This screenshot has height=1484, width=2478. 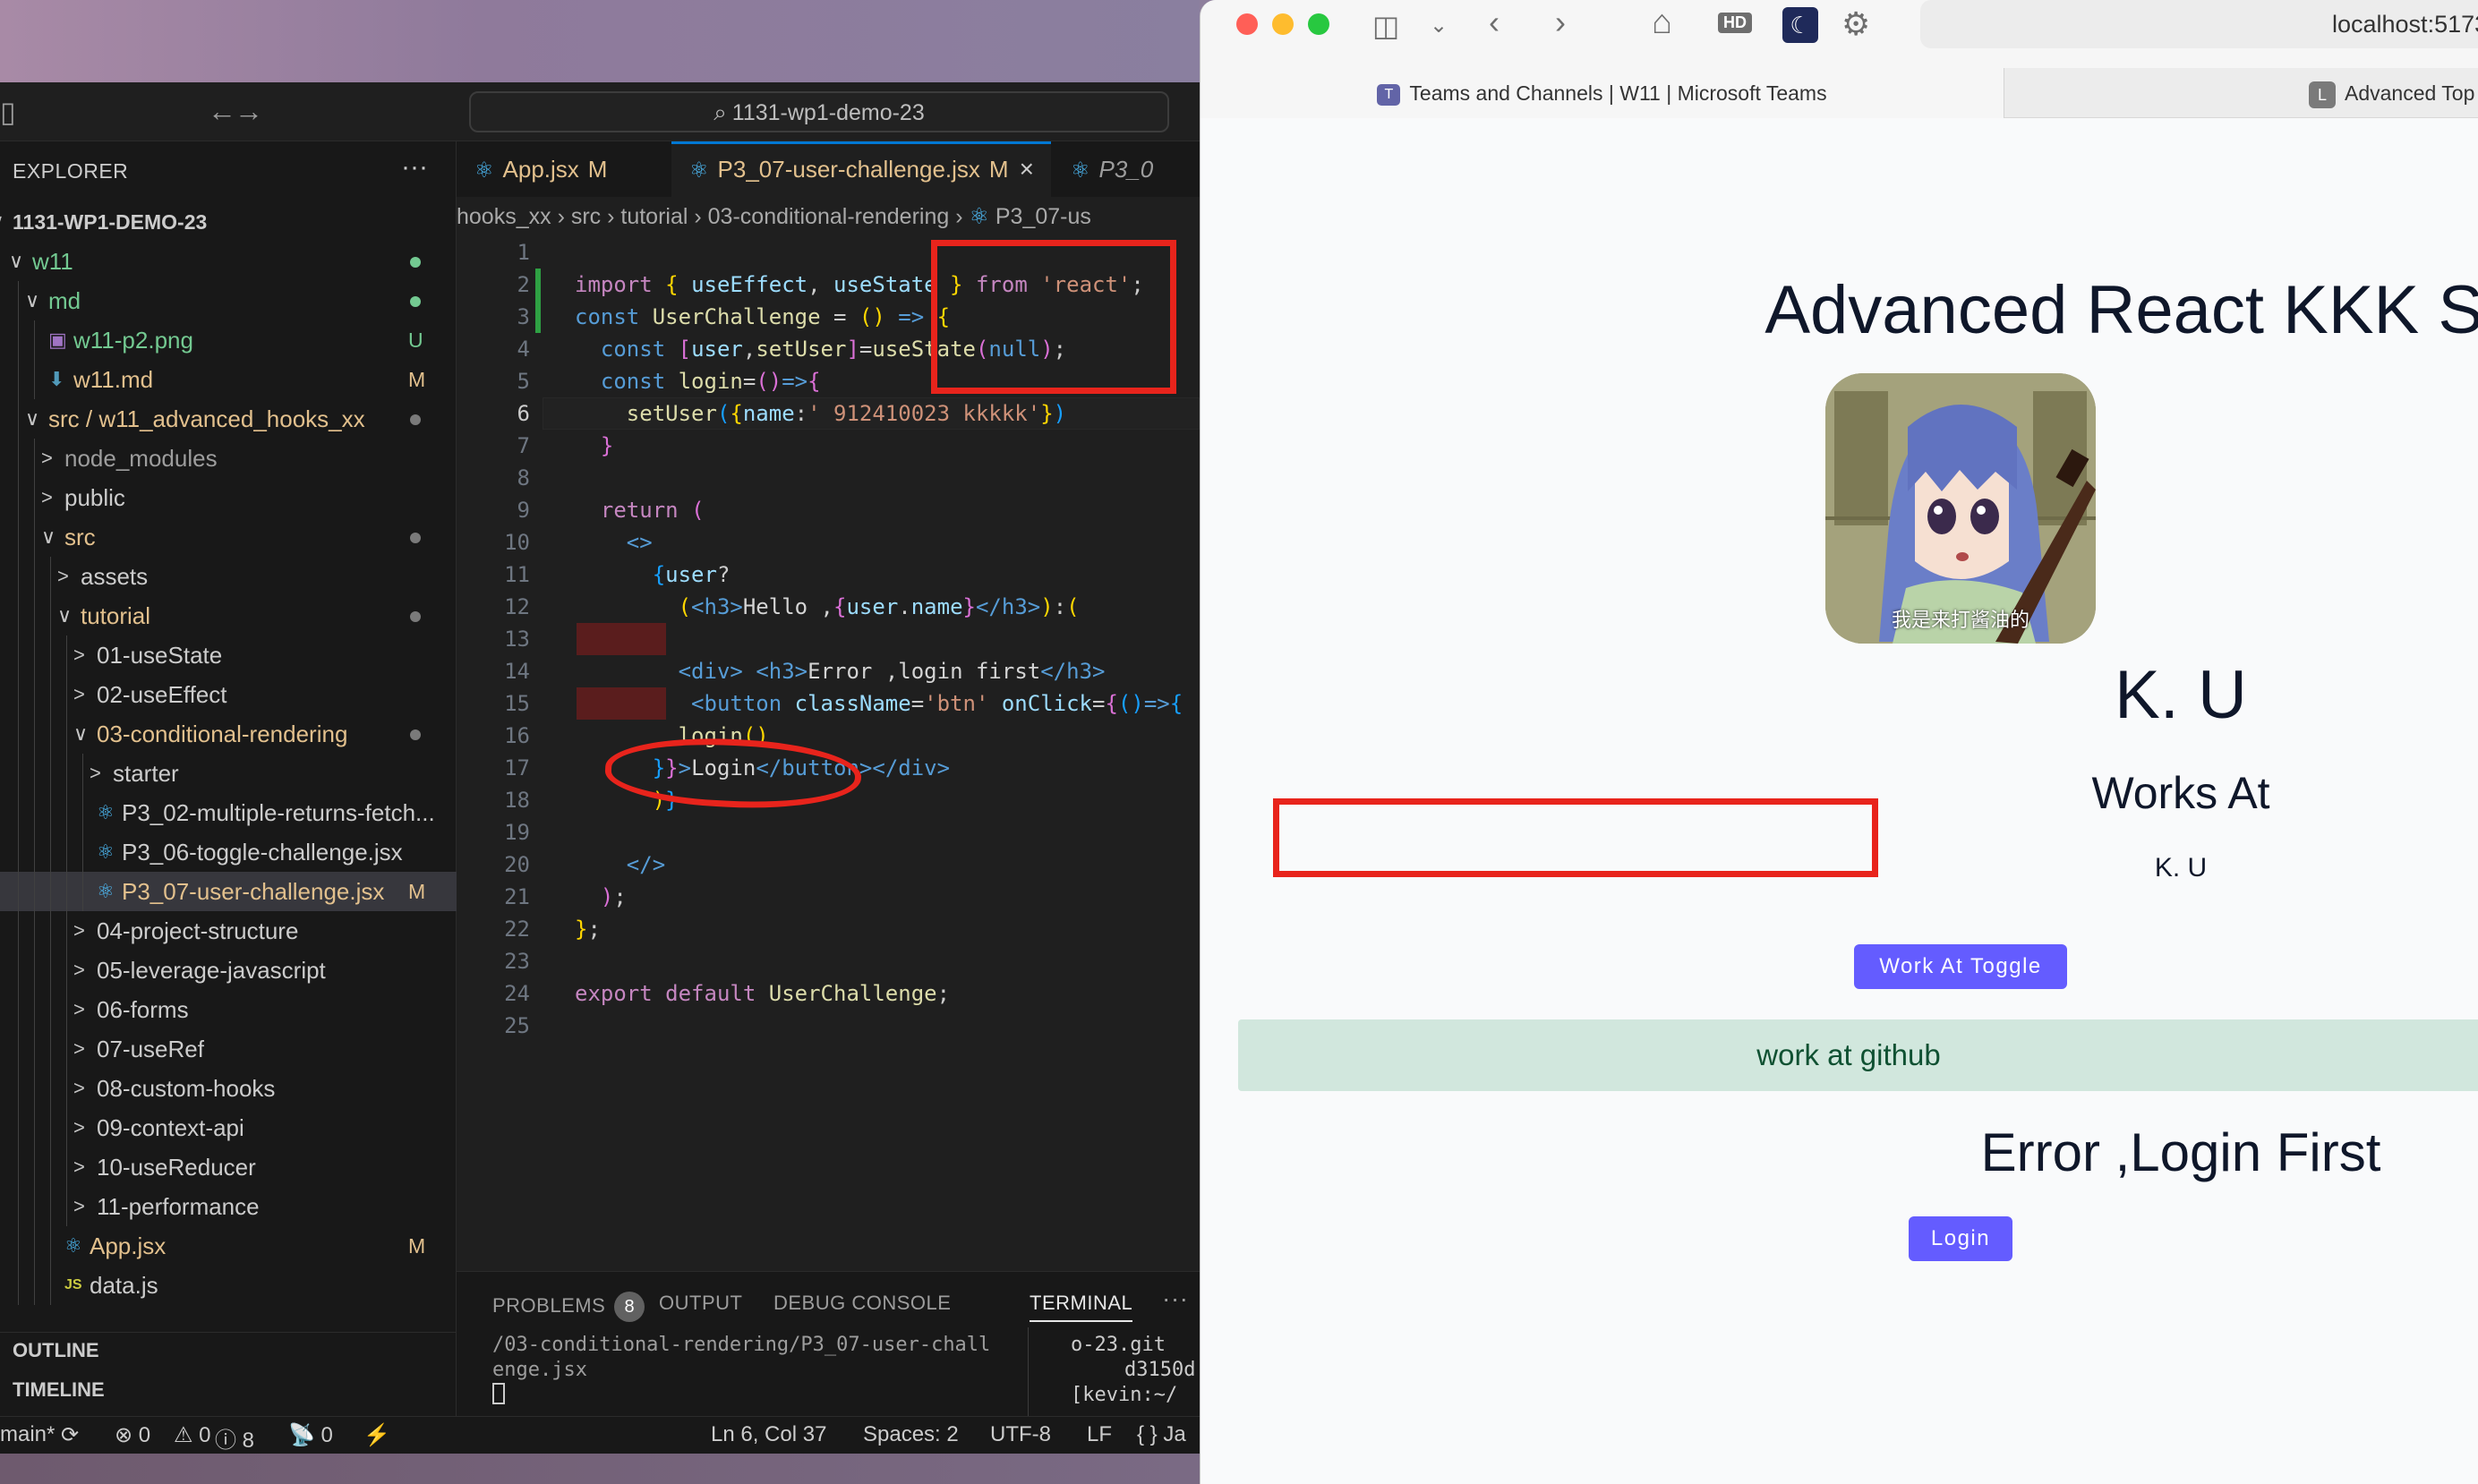 What do you see at coordinates (228, 261) in the screenshot?
I see `tree-item: ∨ w11` at bounding box center [228, 261].